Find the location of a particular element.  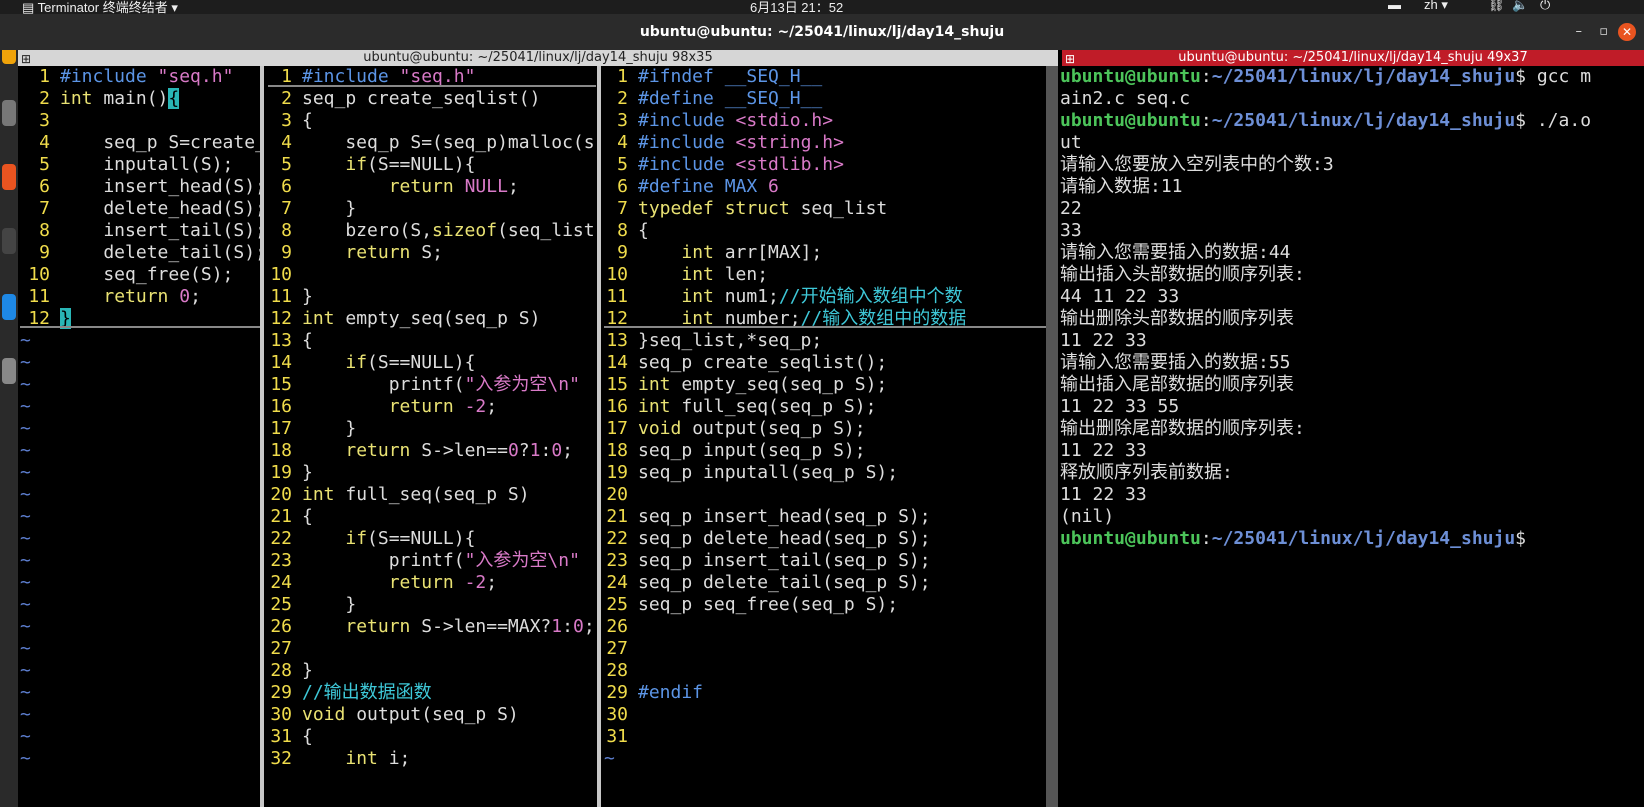

code-line: 19 seq_p inputall(seq_p S); is located at coordinates (825, 473).